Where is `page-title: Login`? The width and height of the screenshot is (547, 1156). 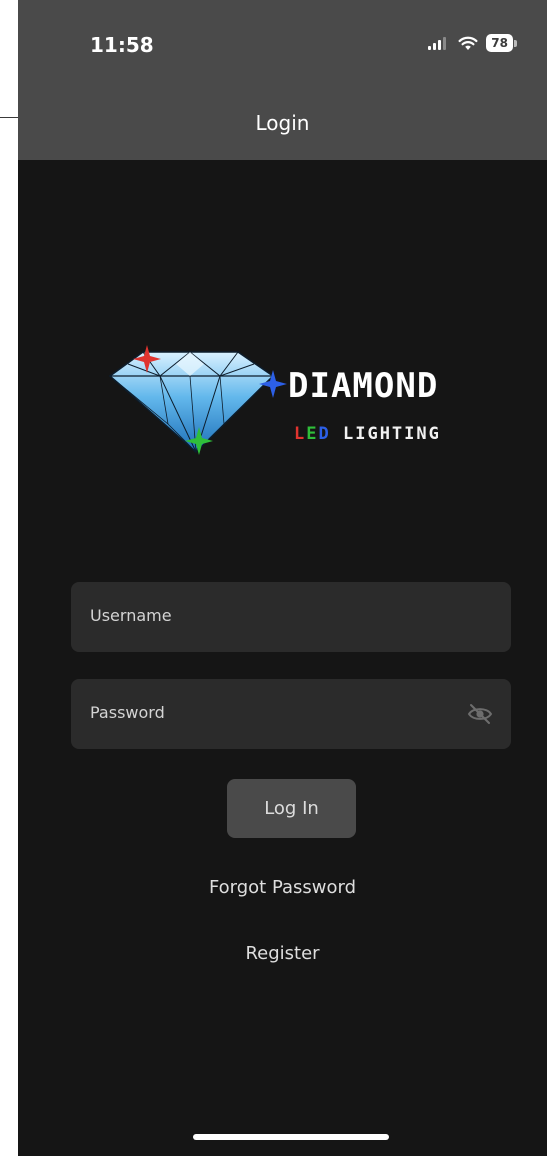 page-title: Login is located at coordinates (282, 123).